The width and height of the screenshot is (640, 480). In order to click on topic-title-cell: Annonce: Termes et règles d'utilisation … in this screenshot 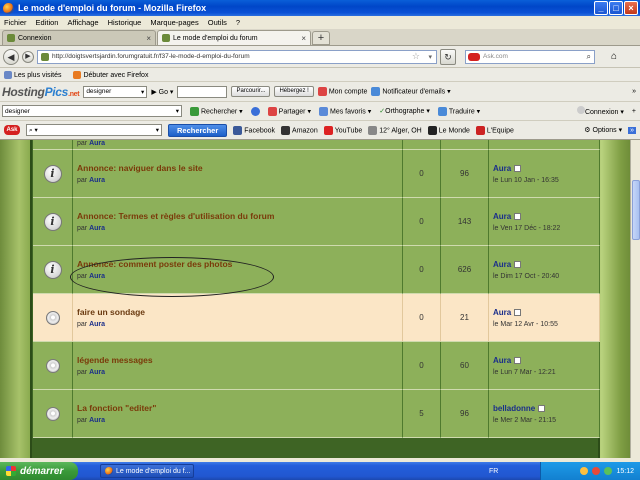, I will do `click(238, 222)`.